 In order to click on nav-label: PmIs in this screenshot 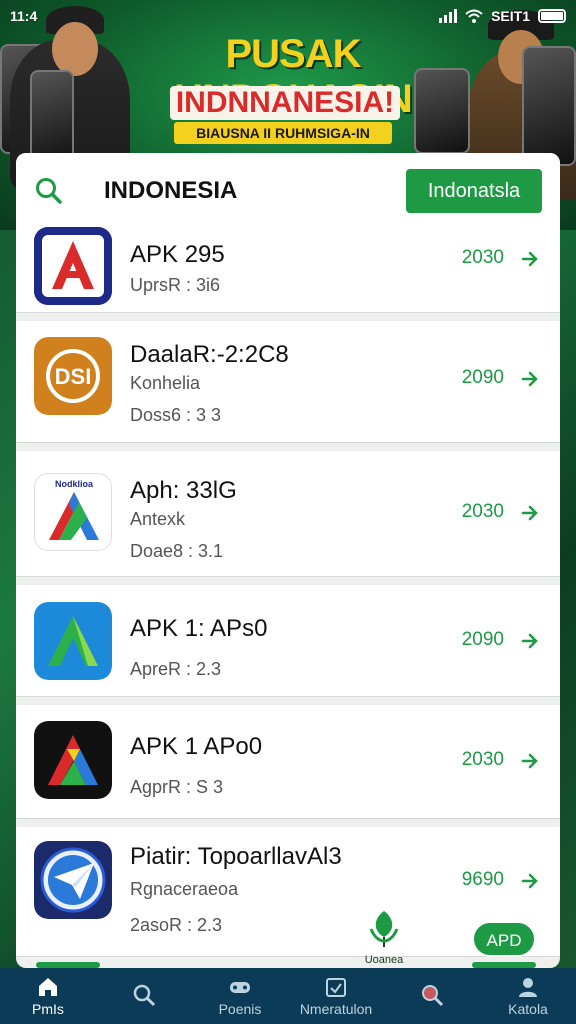, I will do `click(48, 1009)`.